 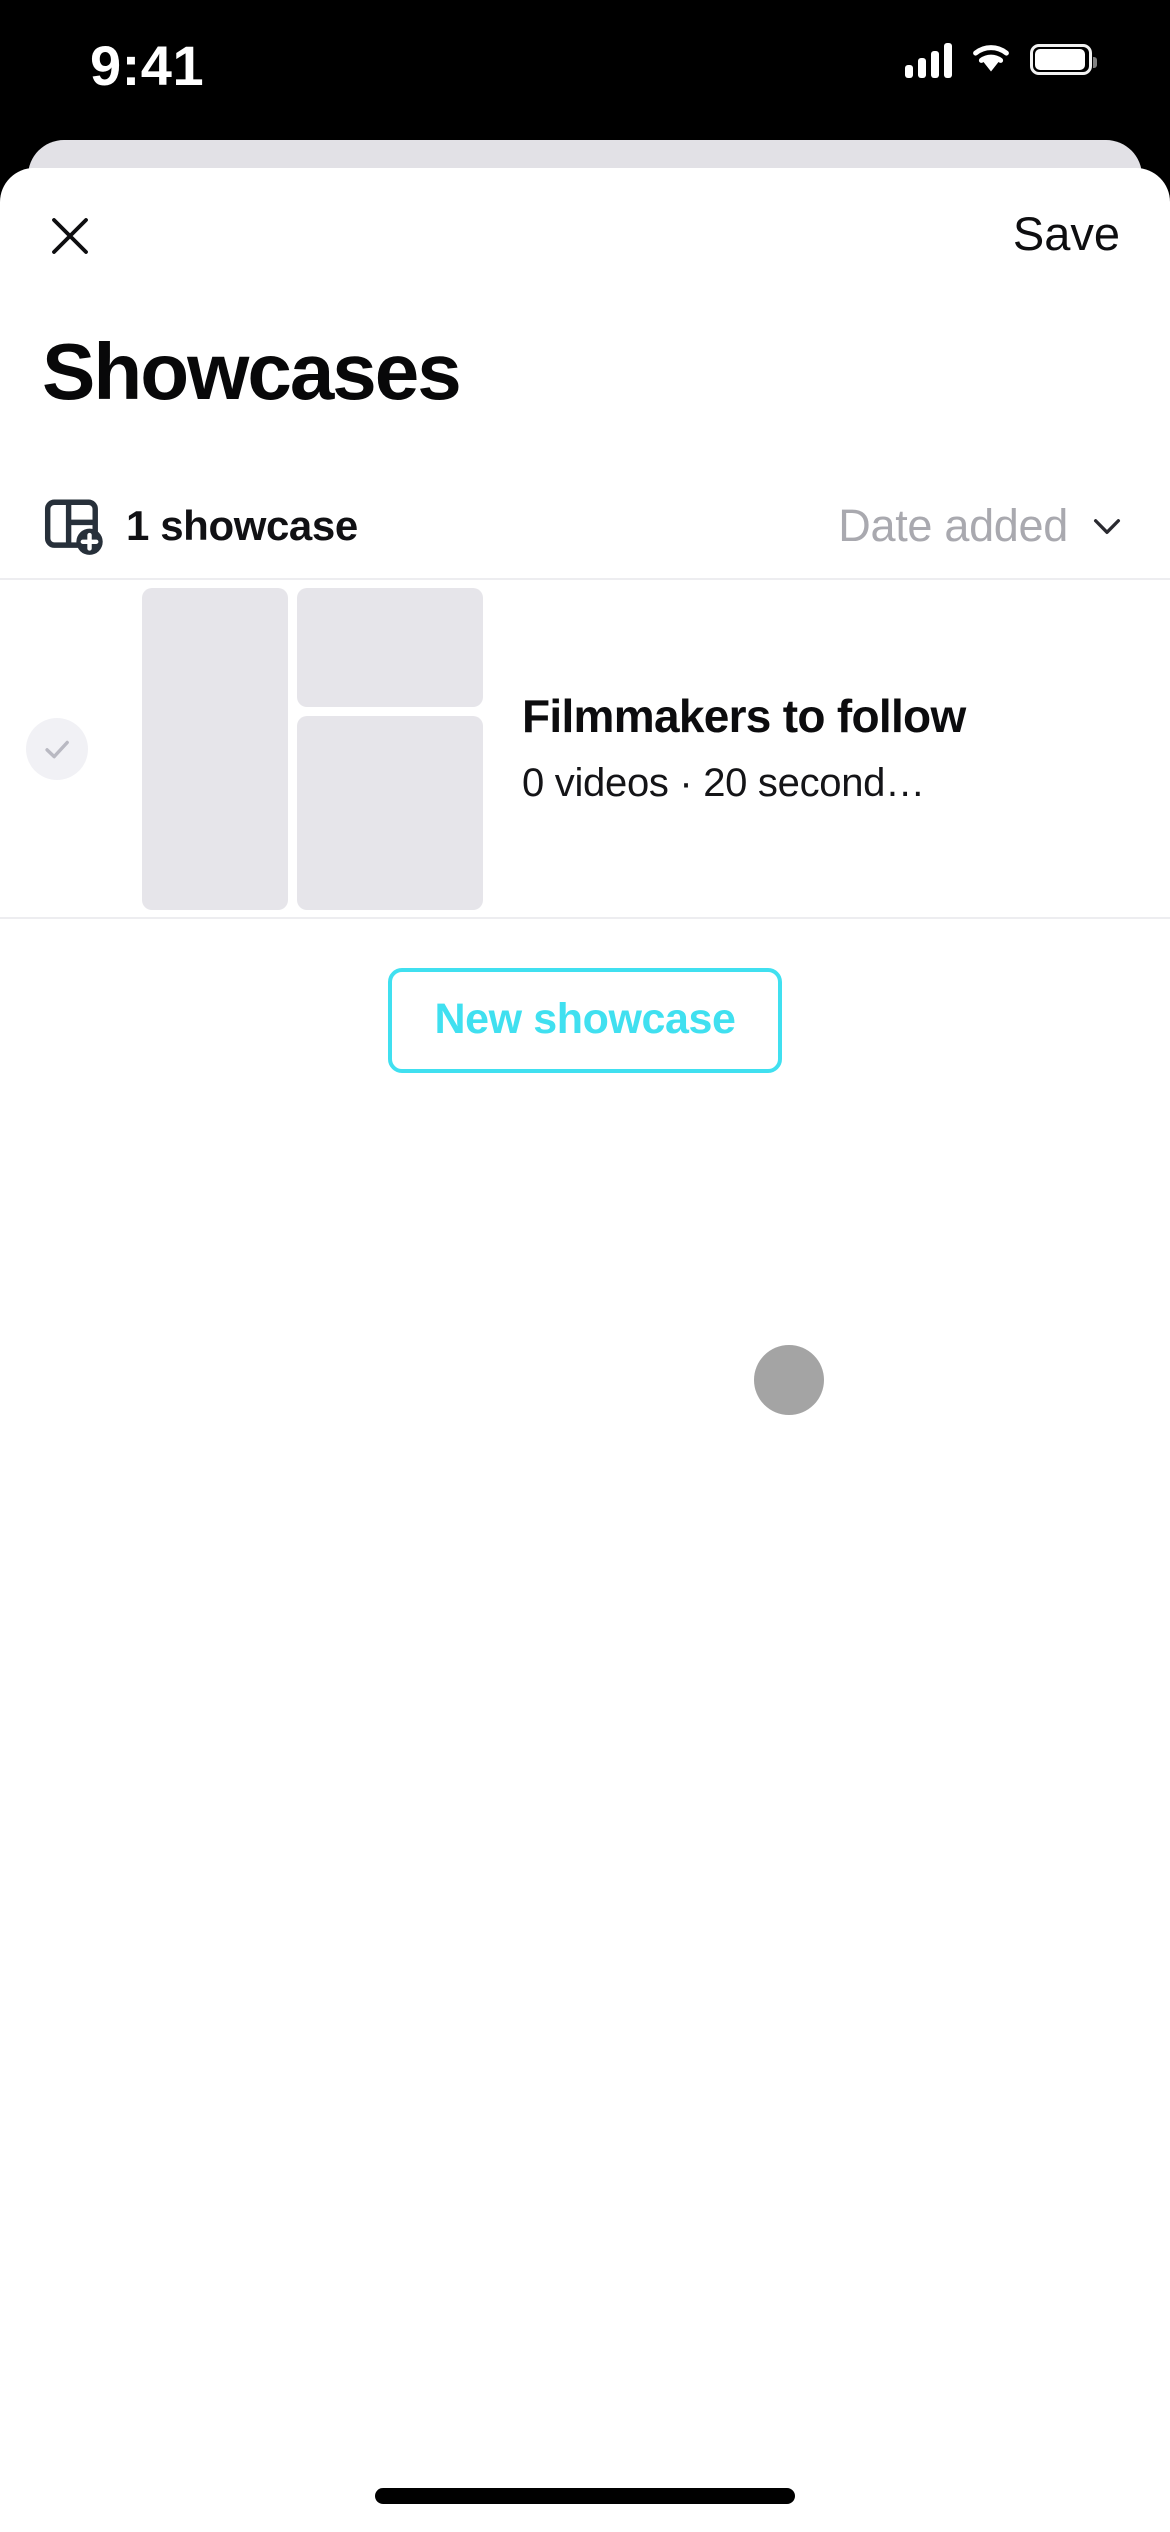 I want to click on close-icon, so click(x=70, y=236).